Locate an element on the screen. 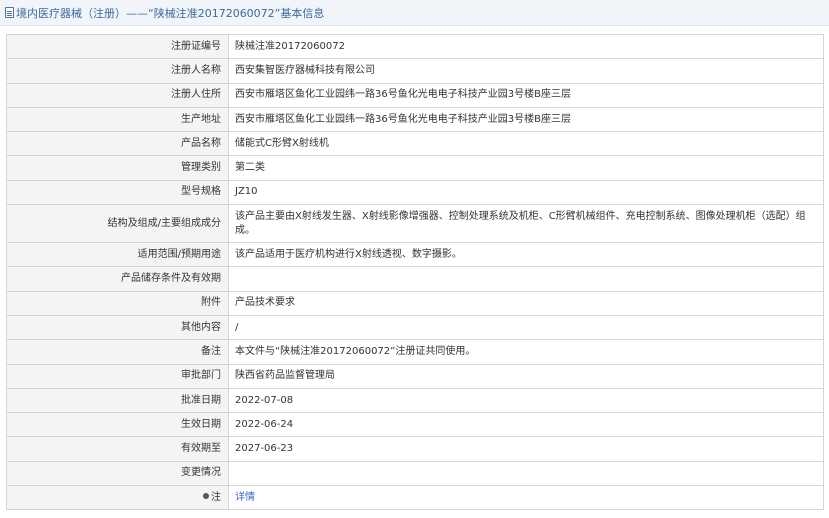 The height and width of the screenshot is (518, 829). table-row: 附件 产品技术要求 is located at coordinates (415, 303).